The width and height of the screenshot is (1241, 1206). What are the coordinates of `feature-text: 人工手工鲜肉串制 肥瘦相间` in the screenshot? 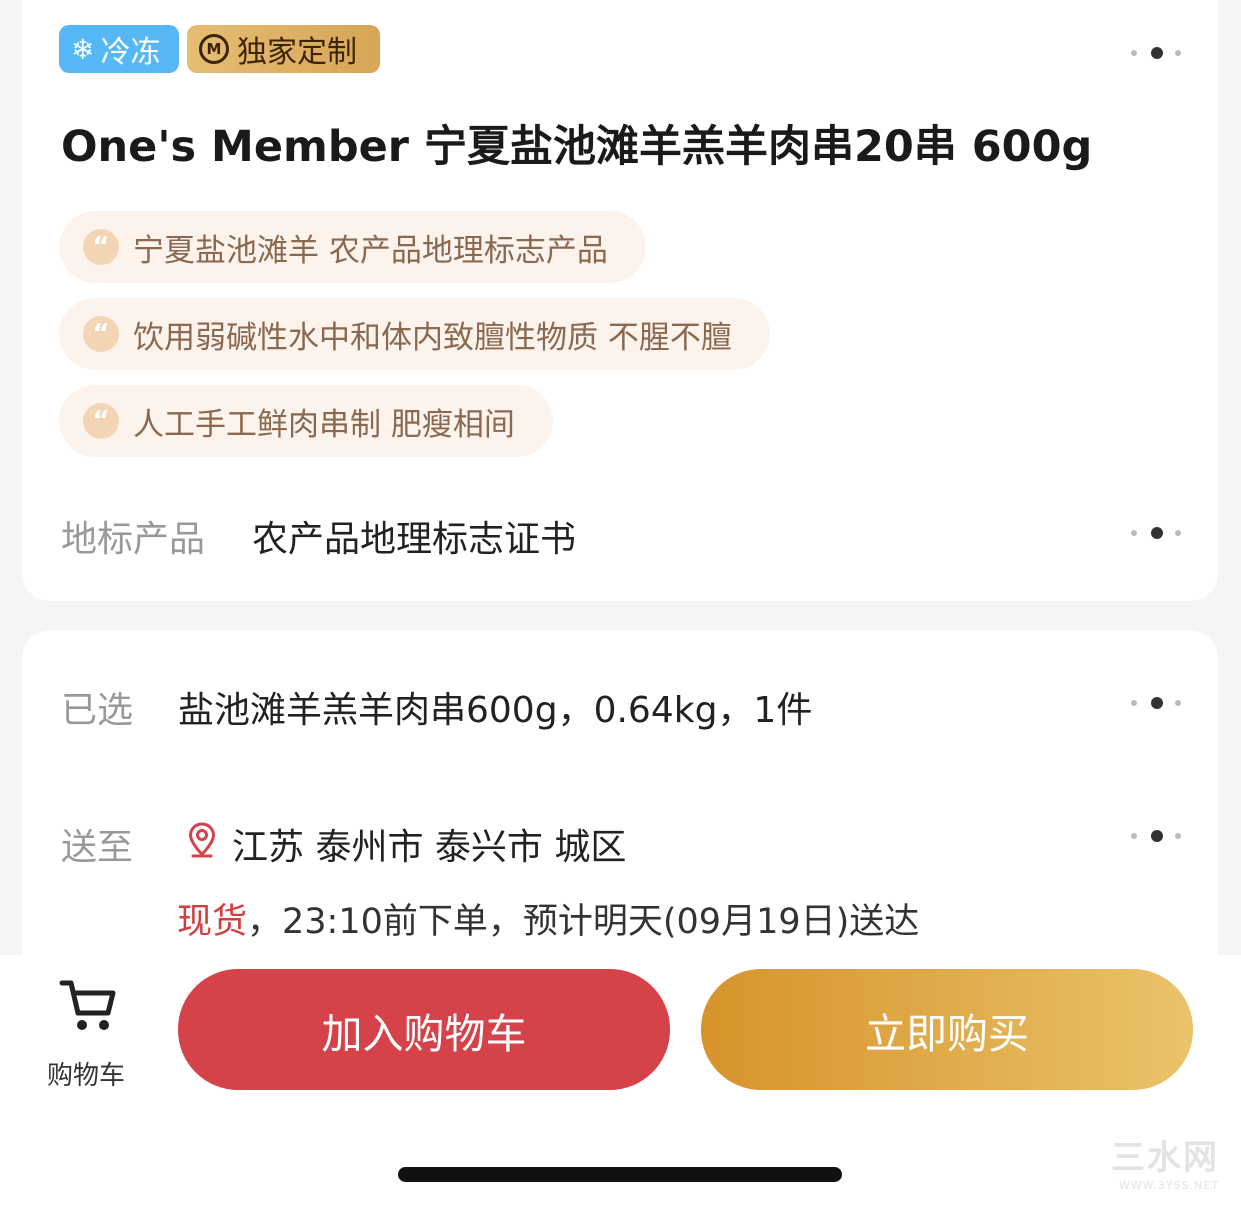 It's located at (324, 424).